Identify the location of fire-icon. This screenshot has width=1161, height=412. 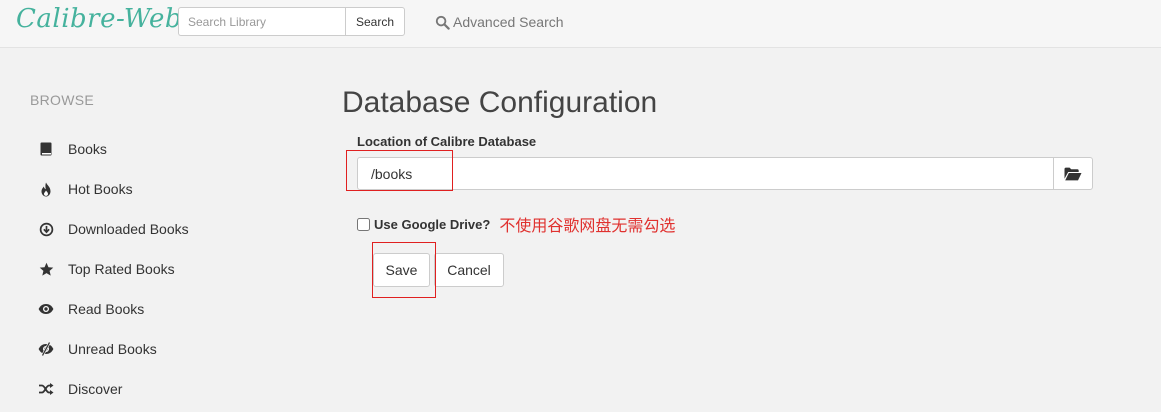
(46, 189).